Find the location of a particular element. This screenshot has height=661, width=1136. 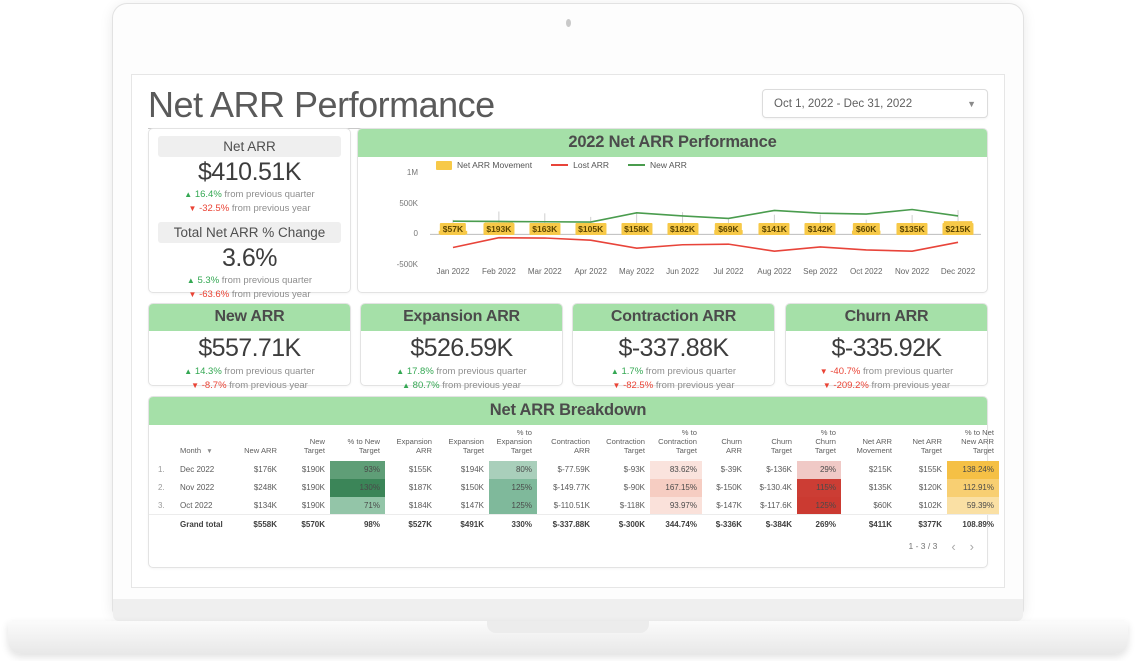

table-cell: $134K is located at coordinates (265, 506).